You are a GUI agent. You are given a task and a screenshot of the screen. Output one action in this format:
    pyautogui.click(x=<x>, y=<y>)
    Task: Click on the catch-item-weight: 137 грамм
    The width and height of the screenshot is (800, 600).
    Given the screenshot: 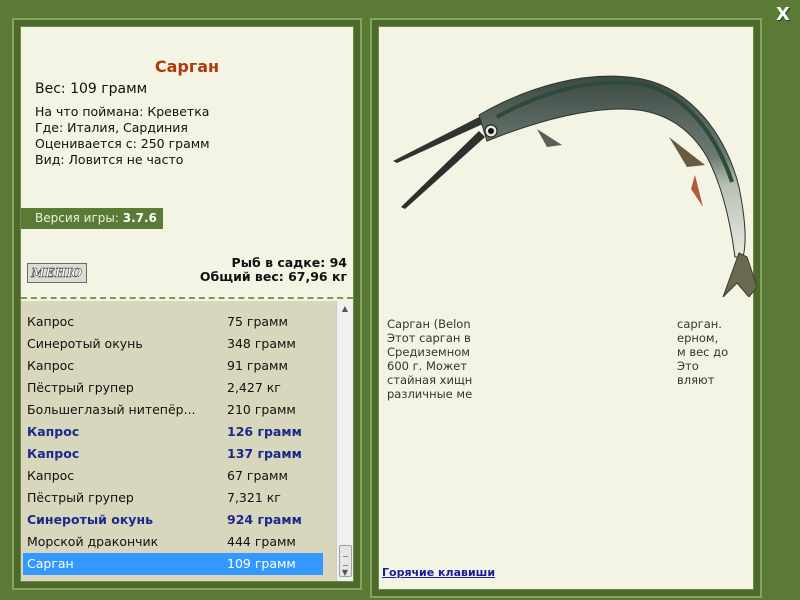 What is the action you would take?
    pyautogui.click(x=264, y=453)
    